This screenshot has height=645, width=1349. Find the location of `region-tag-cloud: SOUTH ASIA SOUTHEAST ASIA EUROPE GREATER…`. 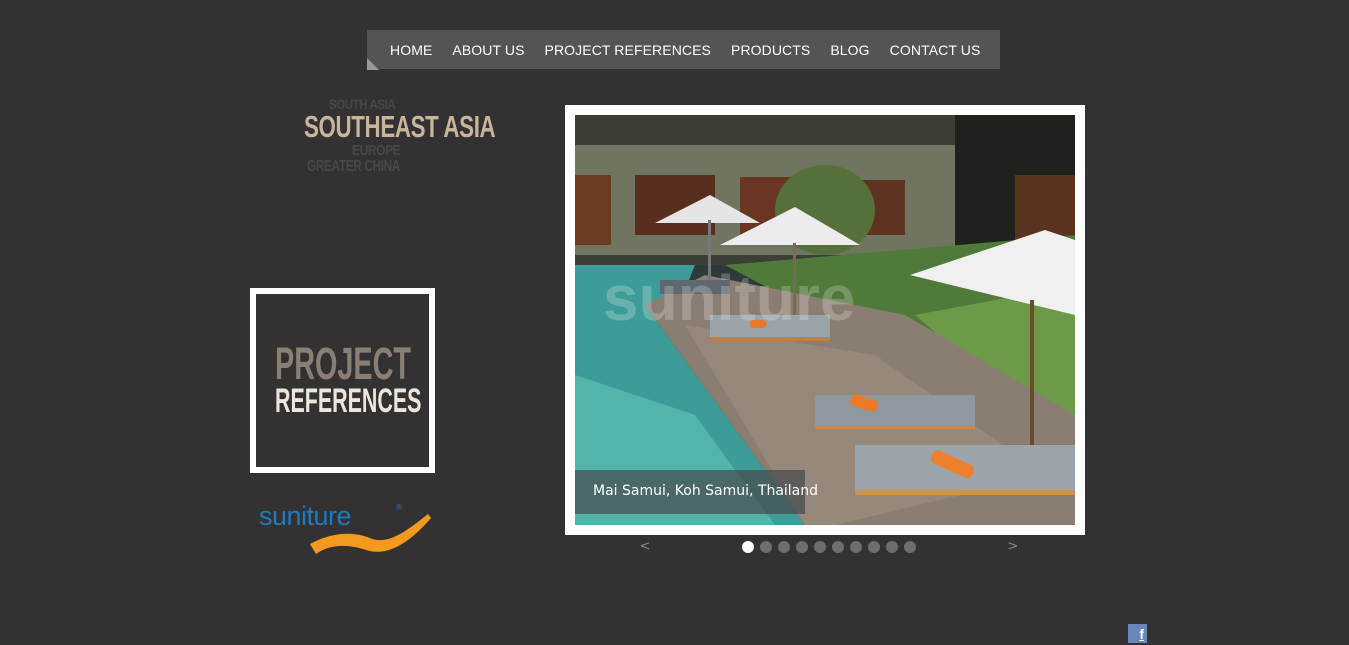

region-tag-cloud: SOUTH ASIA SOUTHEAST ASIA EUROPE GREATER… is located at coordinates (405, 137).